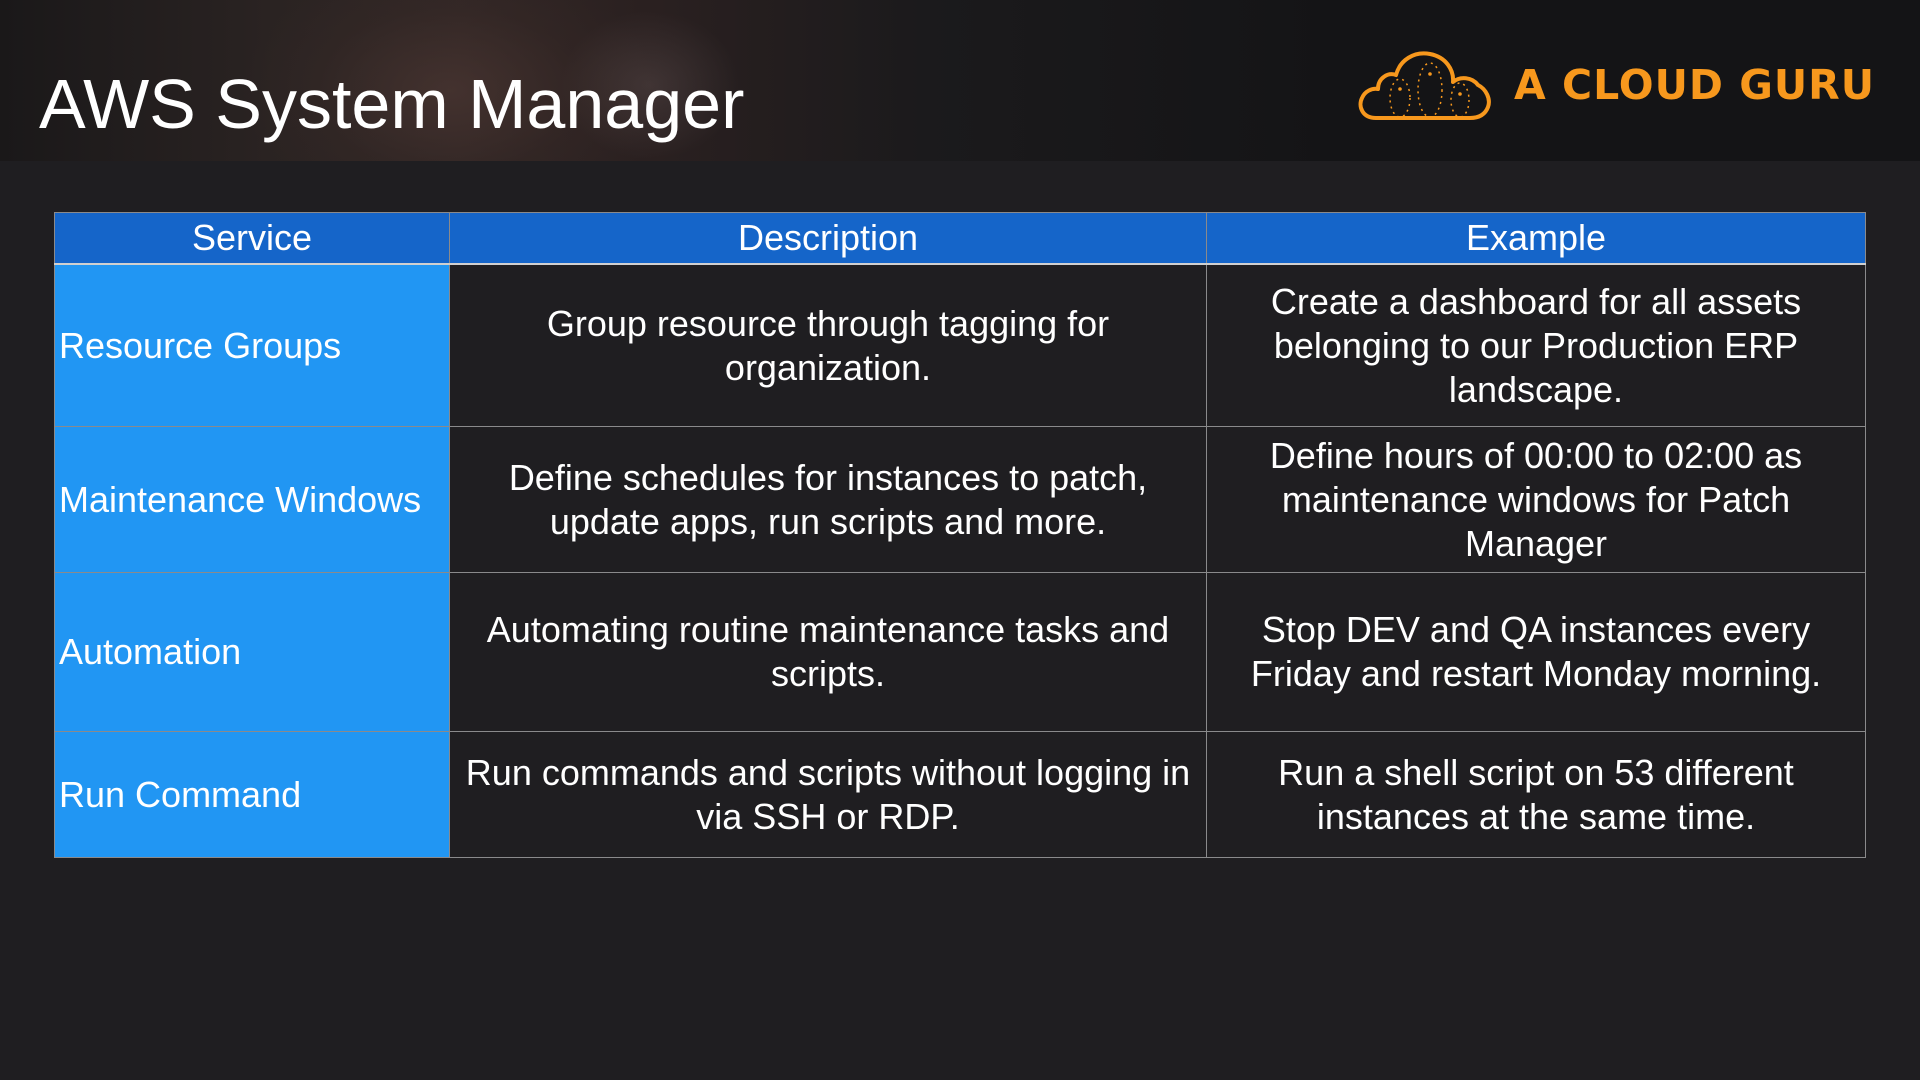 The image size is (1920, 1080). Describe the element at coordinates (252, 238) in the screenshot. I see `column-header-service: Service` at that location.